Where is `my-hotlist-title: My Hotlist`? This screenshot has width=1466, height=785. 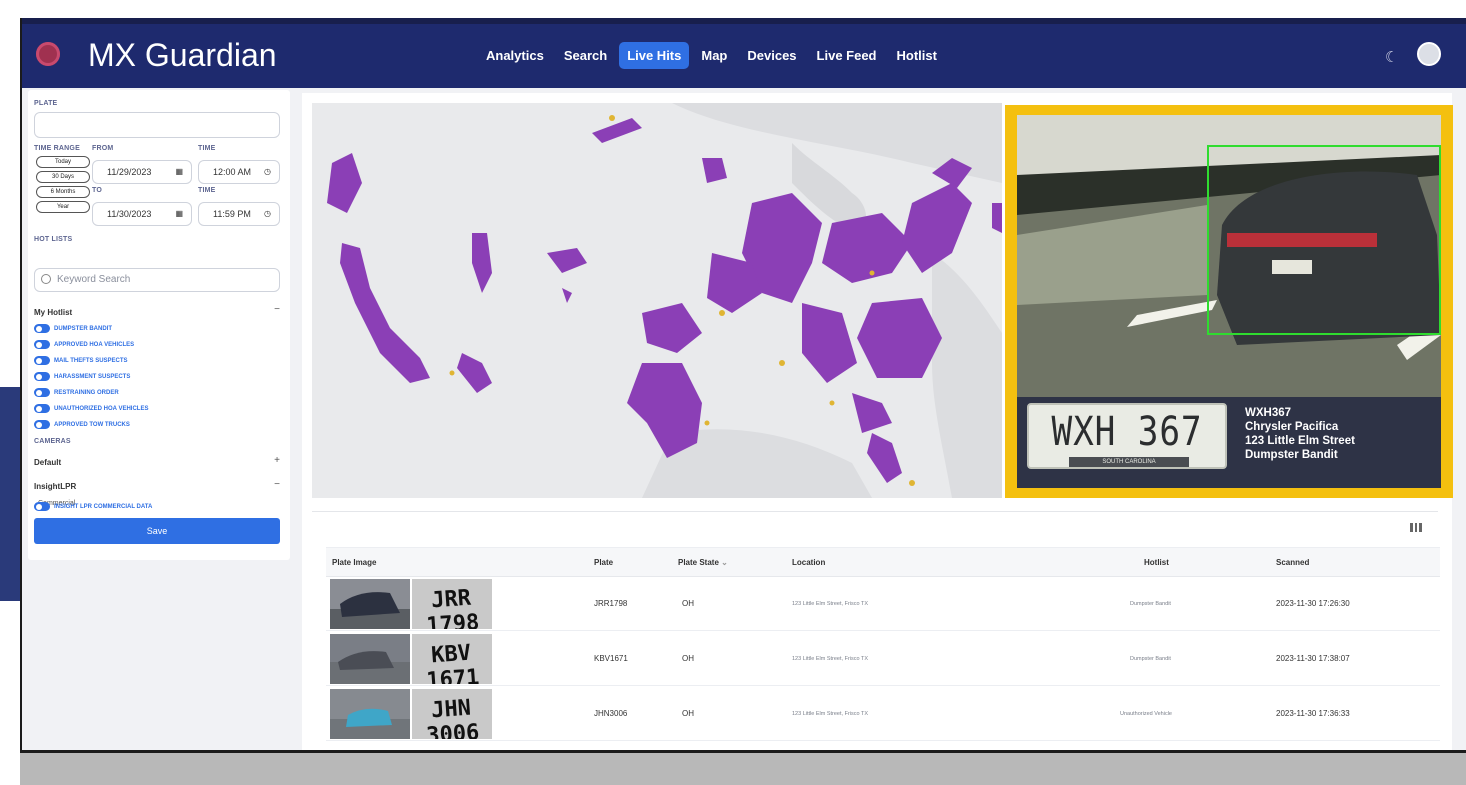
my-hotlist-title: My Hotlist is located at coordinates (53, 312).